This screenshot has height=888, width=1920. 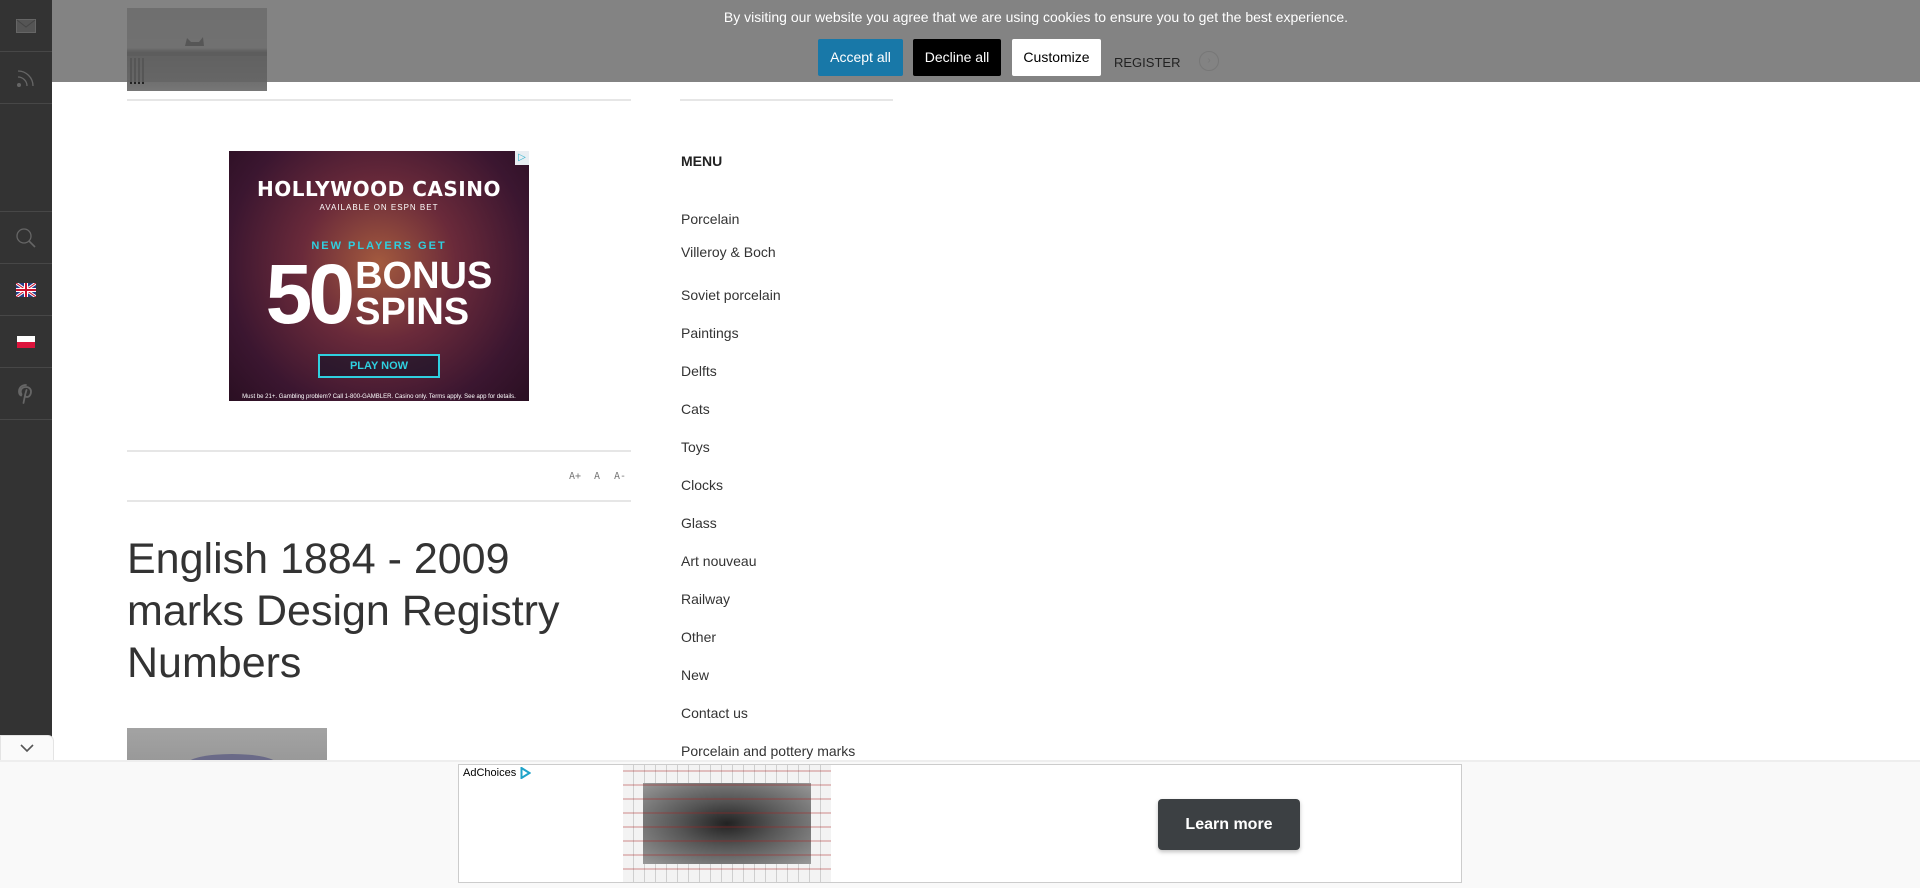 What do you see at coordinates (379, 366) in the screenshot?
I see `ad-play-now-button: PLAY NOW` at bounding box center [379, 366].